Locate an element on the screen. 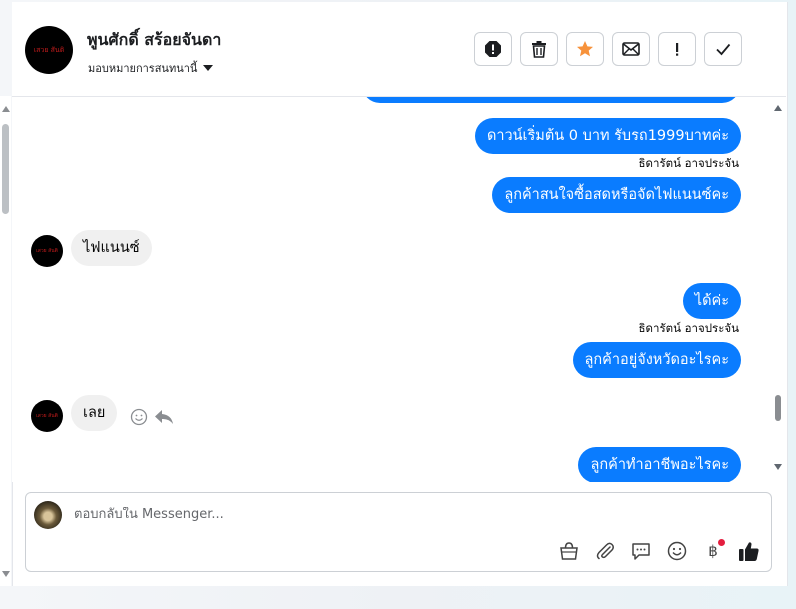 This screenshot has width=796, height=609. page-scrollbar is located at coordinates (5, 341).